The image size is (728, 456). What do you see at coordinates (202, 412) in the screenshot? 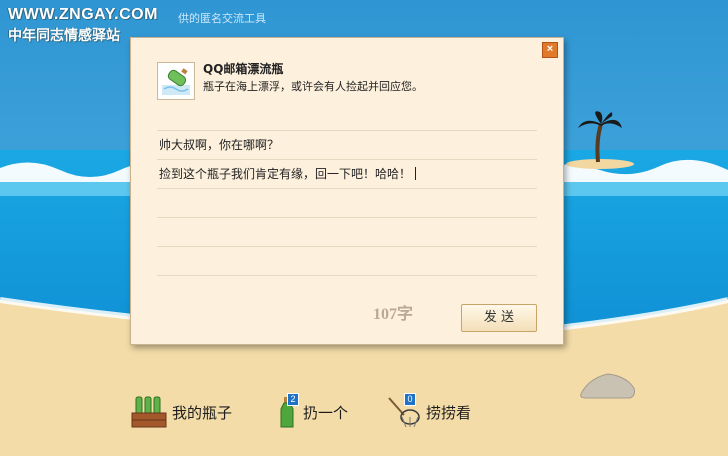
I see `my-bottles-label: 我的瓶子` at bounding box center [202, 412].